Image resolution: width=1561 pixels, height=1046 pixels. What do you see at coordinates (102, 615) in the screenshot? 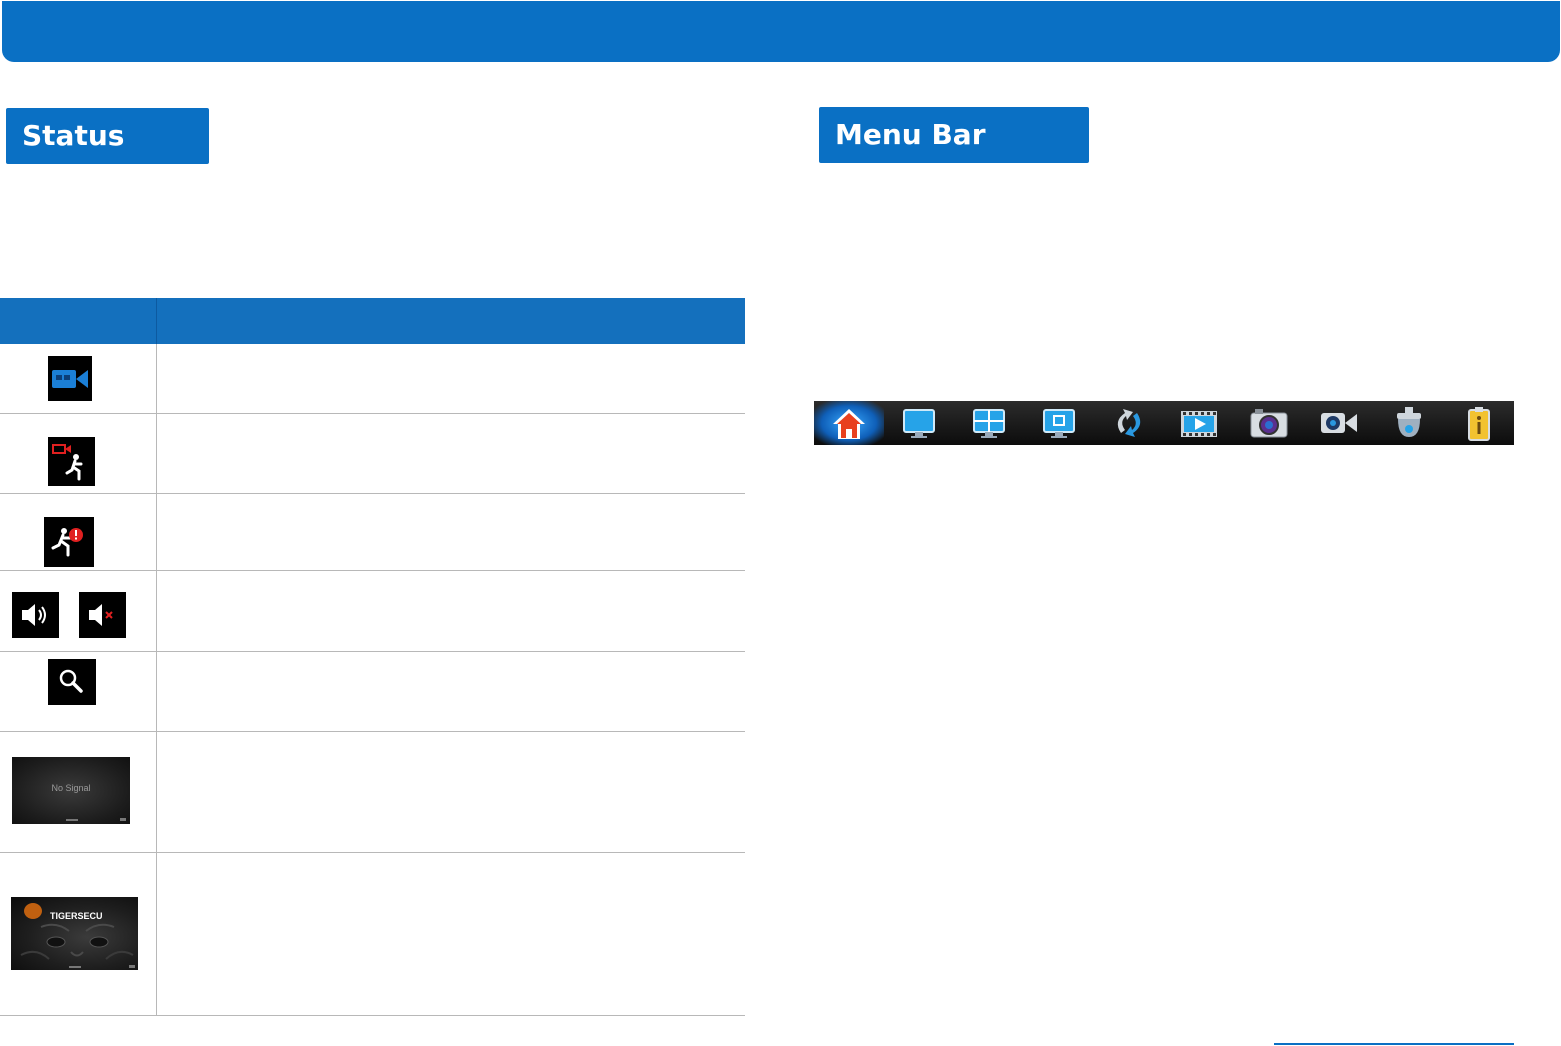
I see `audio-muted-icon` at bounding box center [102, 615].